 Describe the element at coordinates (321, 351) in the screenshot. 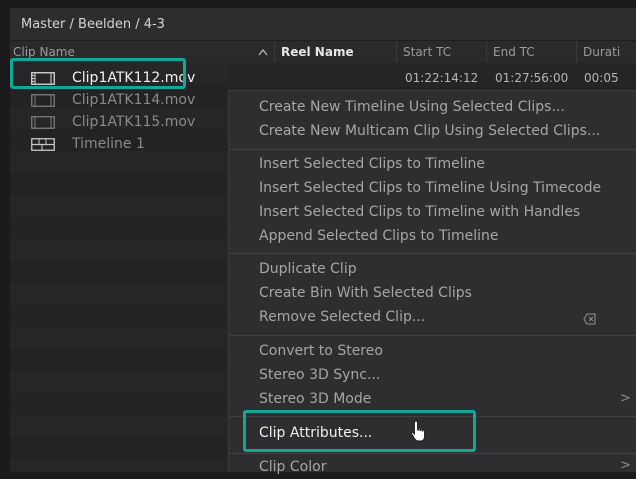

I see `menu-item-convert-stereo: Convert to Stereo` at that location.